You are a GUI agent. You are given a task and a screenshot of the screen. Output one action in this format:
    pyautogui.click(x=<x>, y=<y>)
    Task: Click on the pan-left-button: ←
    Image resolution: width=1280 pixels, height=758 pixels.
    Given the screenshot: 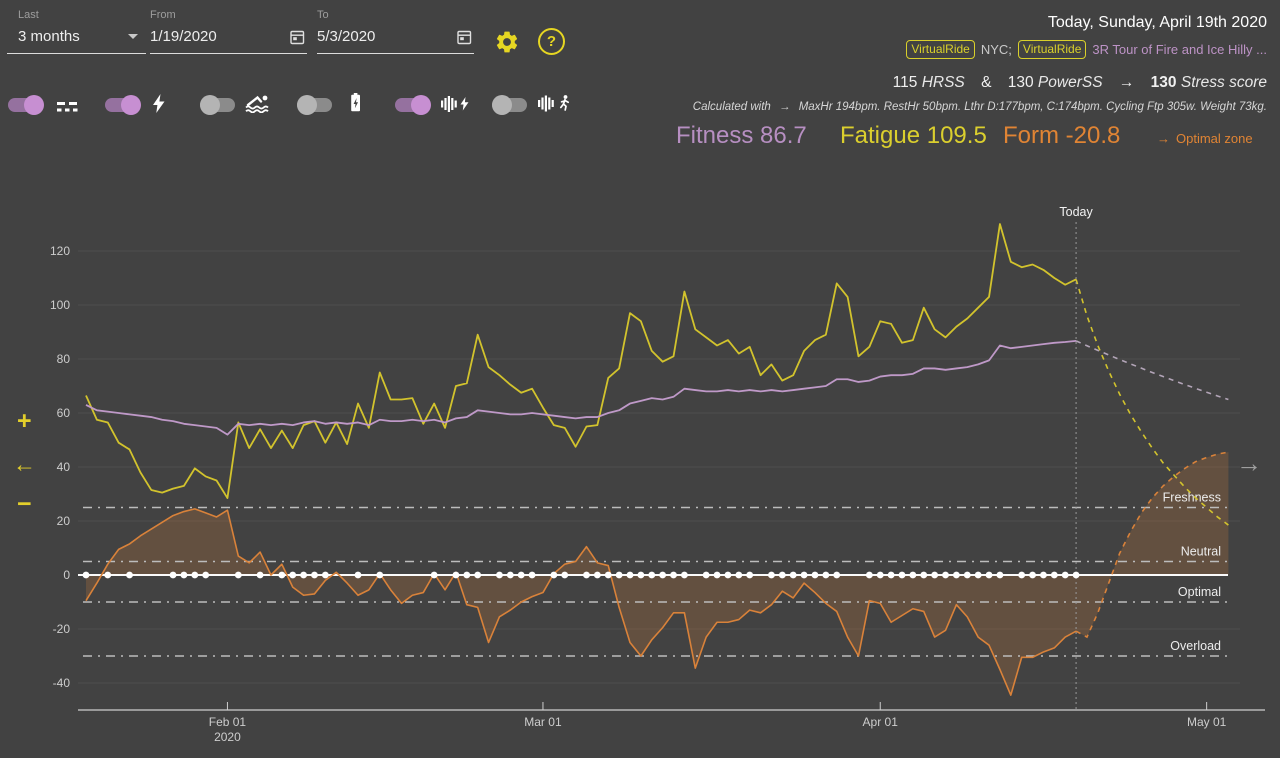 What is the action you would take?
    pyautogui.click(x=24, y=464)
    